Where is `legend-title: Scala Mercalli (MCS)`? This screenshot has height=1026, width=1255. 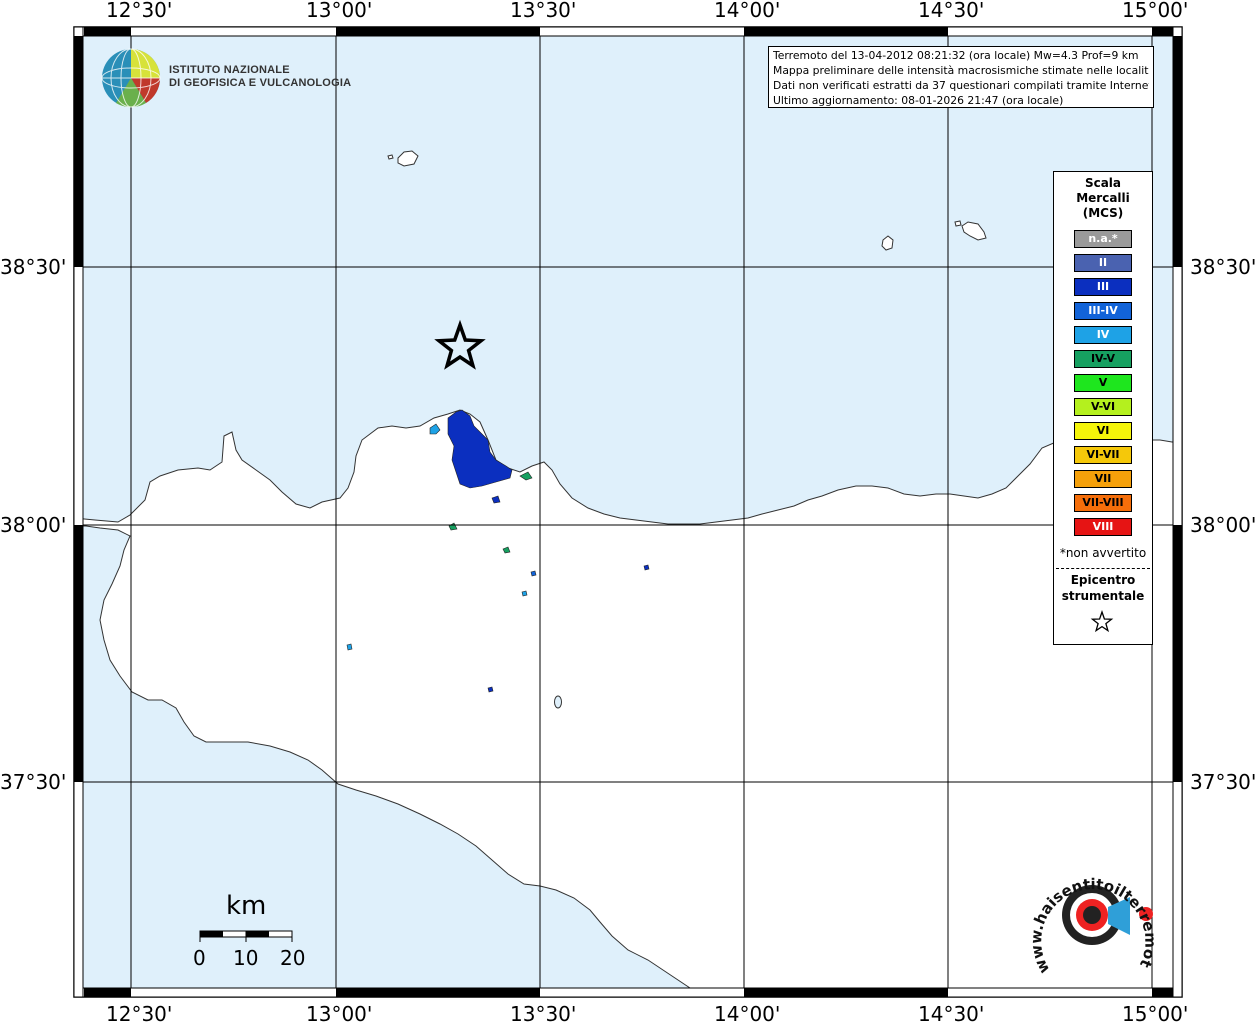 legend-title: Scala Mercalli (MCS) is located at coordinates (1103, 198).